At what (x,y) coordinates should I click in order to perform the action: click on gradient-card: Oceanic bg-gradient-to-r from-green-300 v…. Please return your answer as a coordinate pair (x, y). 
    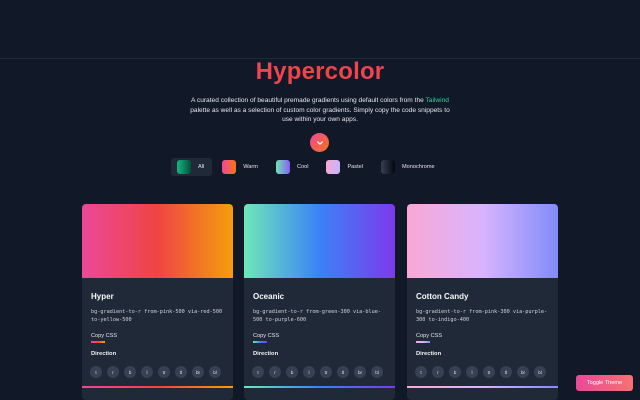
    Looking at the image, I should click on (319, 302).